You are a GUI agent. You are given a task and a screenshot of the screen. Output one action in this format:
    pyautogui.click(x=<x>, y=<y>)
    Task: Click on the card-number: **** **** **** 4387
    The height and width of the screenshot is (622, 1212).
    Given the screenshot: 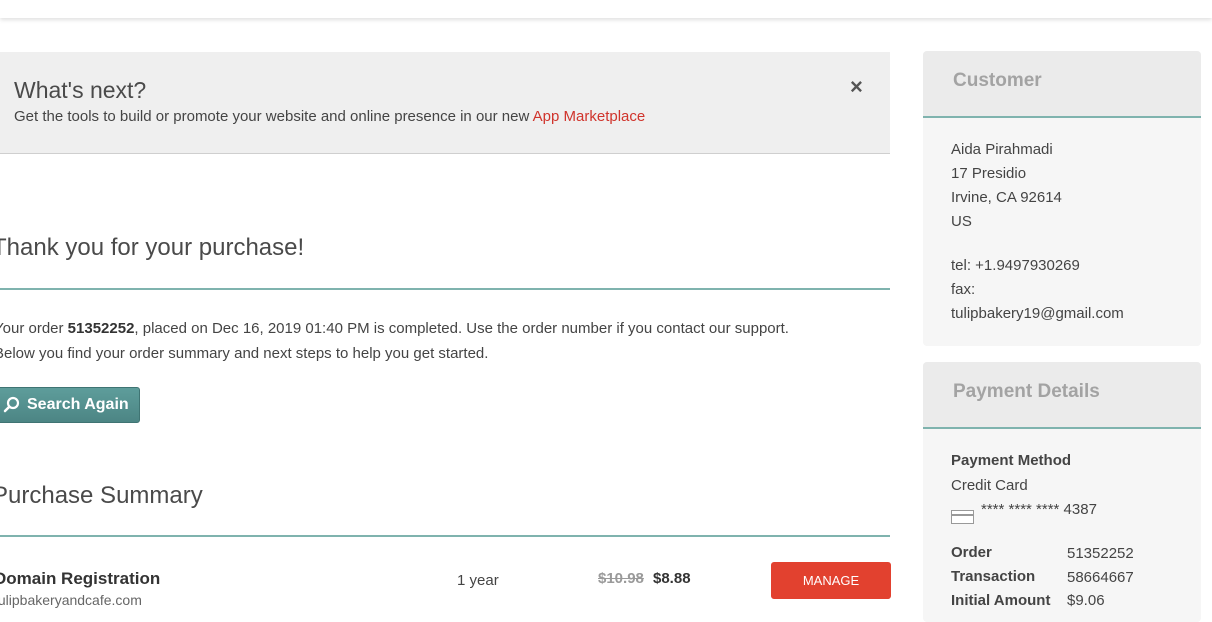 What is the action you would take?
    pyautogui.click(x=1039, y=509)
    